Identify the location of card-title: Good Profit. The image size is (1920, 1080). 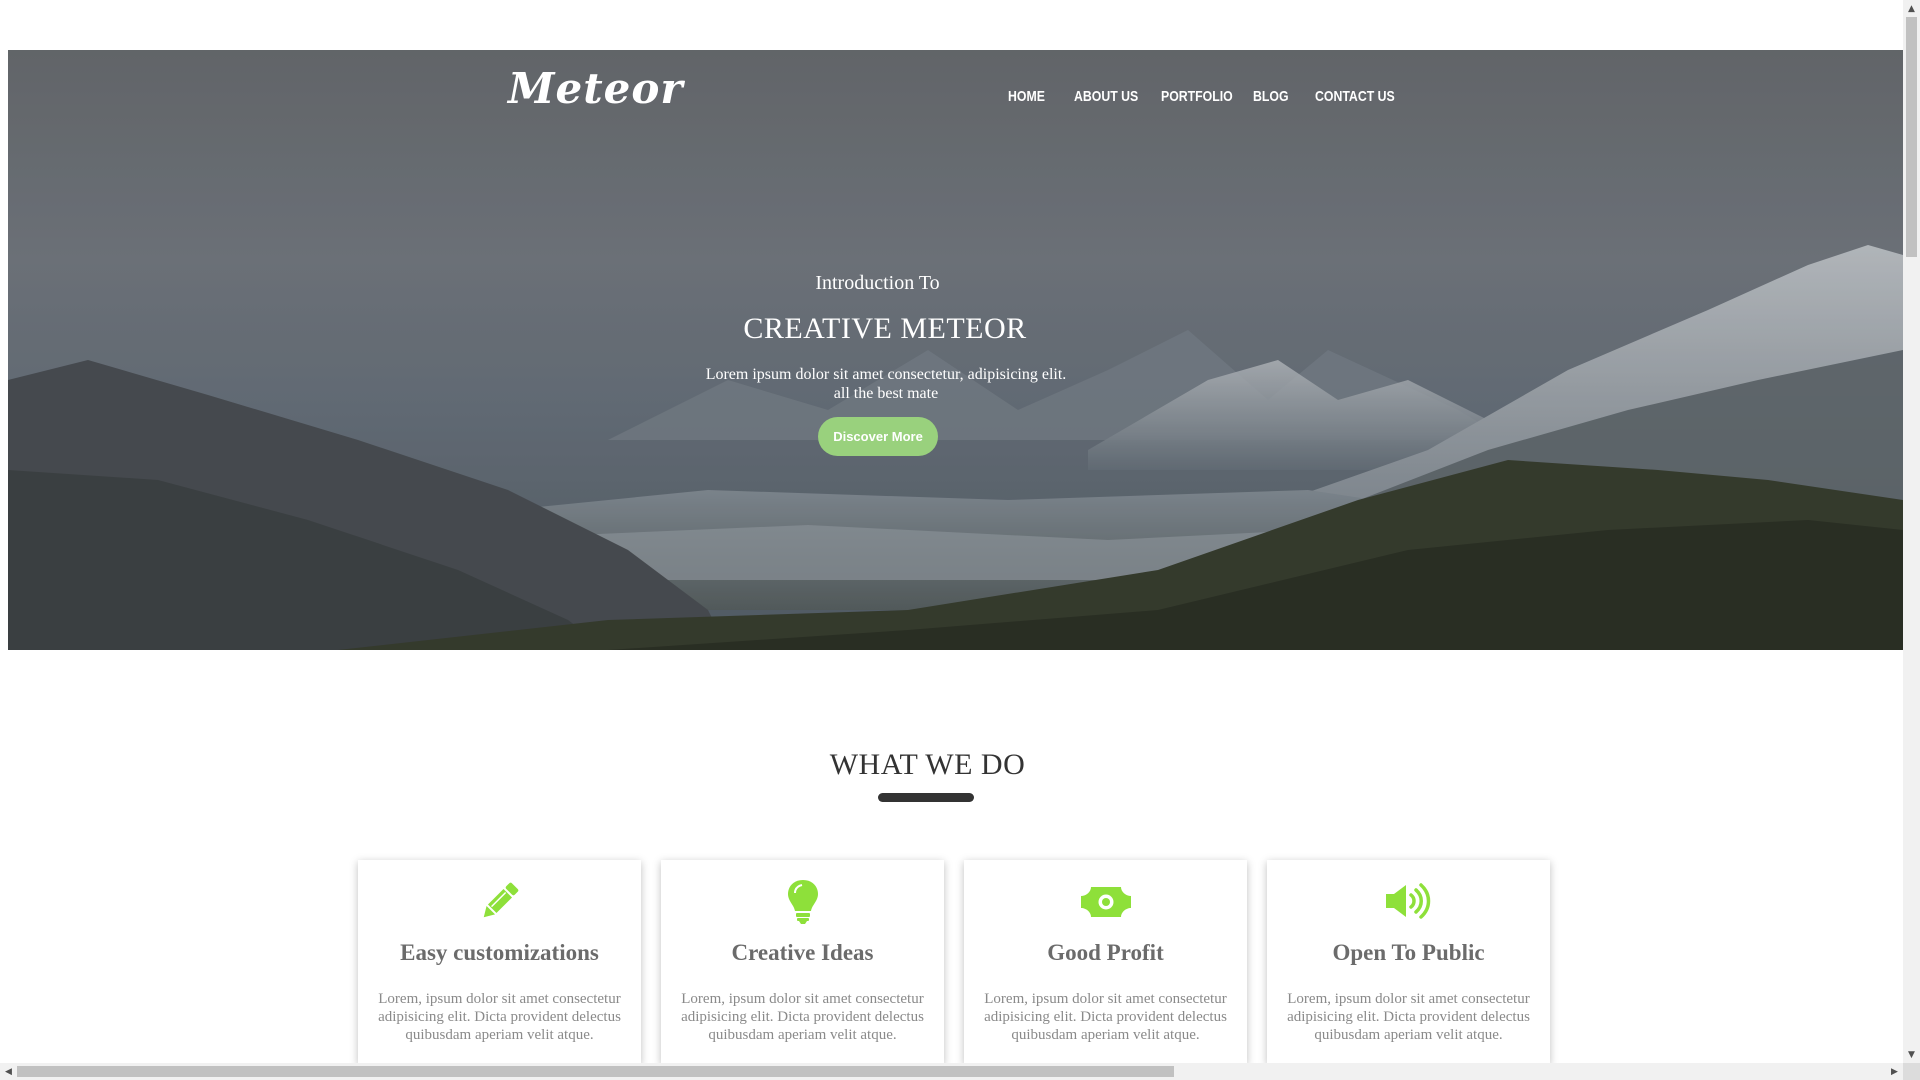
(1105, 952).